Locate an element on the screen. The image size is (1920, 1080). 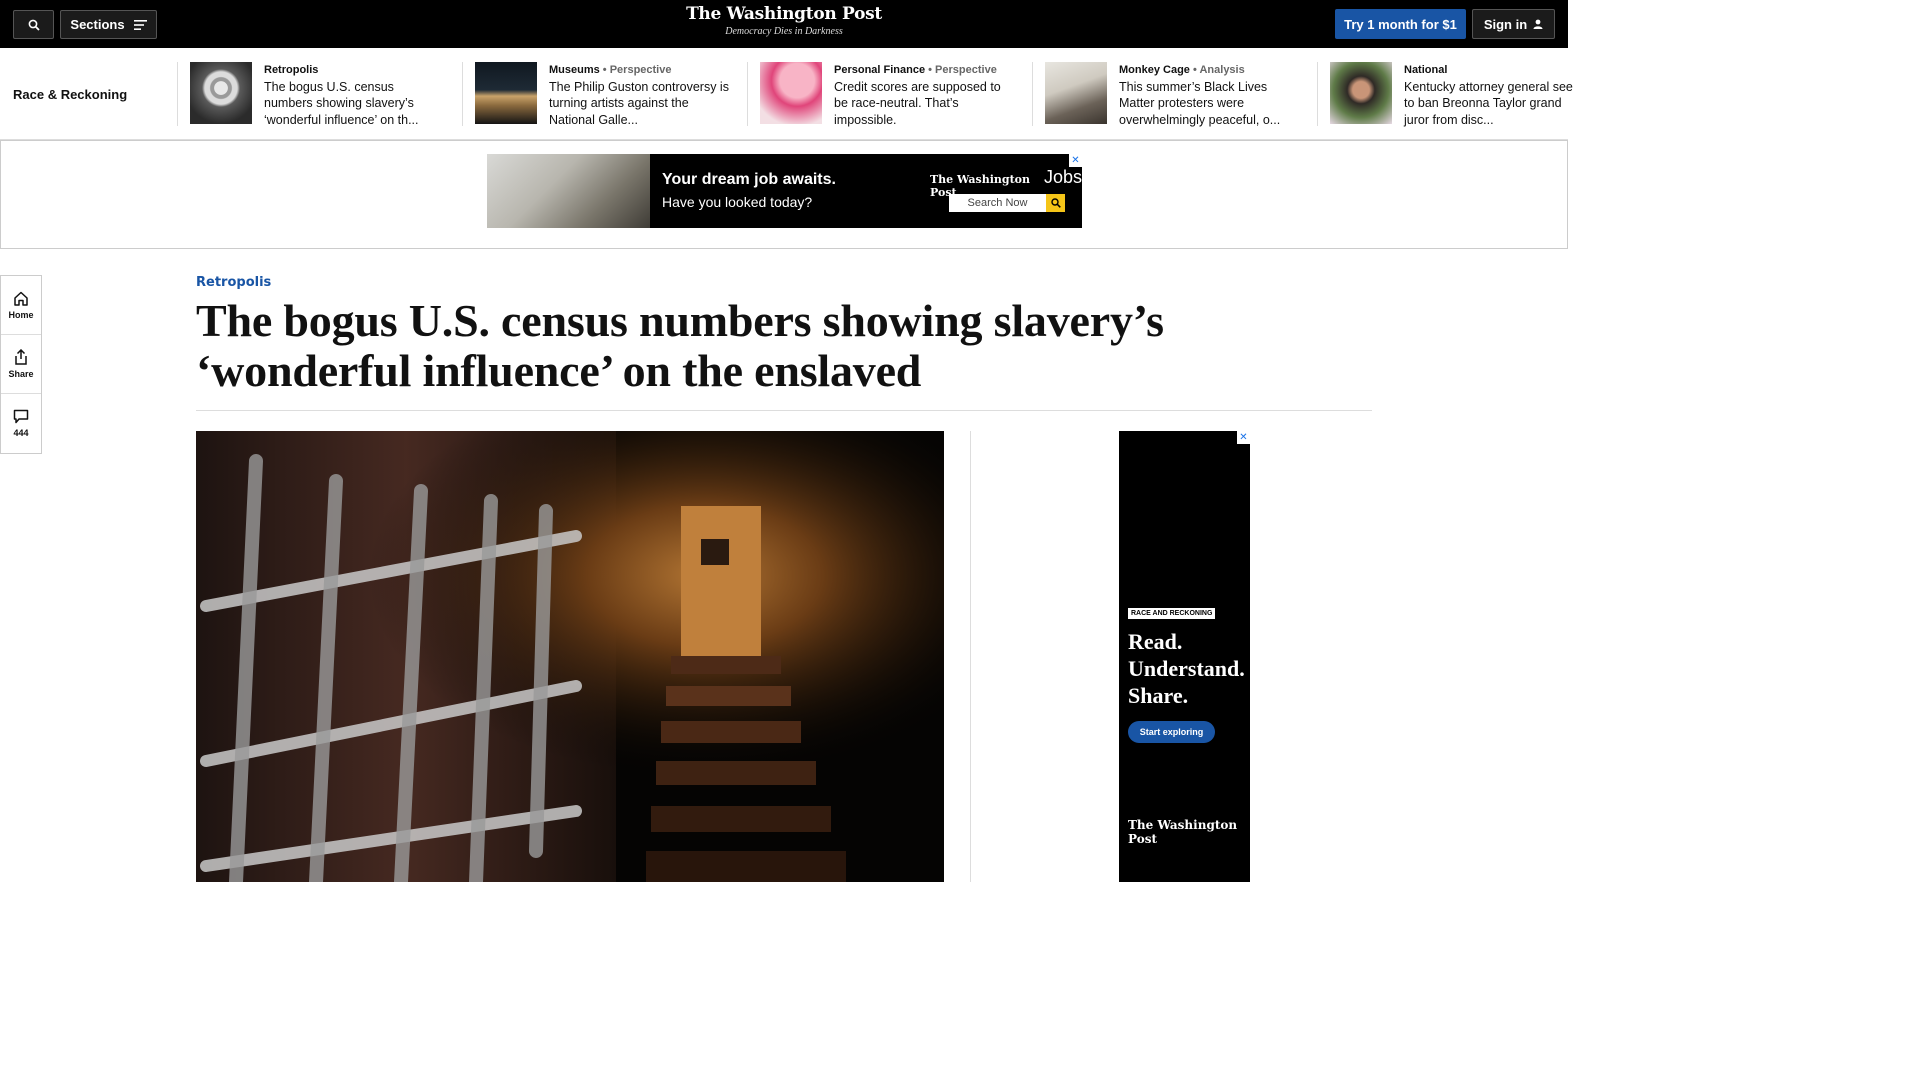
ad-headline: Your dream job awaits. is located at coordinates (749, 179).